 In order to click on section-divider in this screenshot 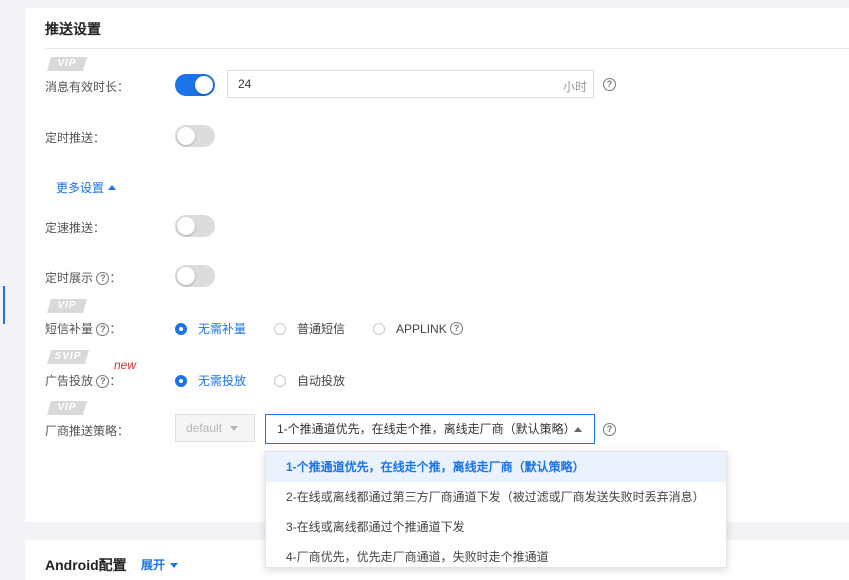, I will do `click(447, 48)`.